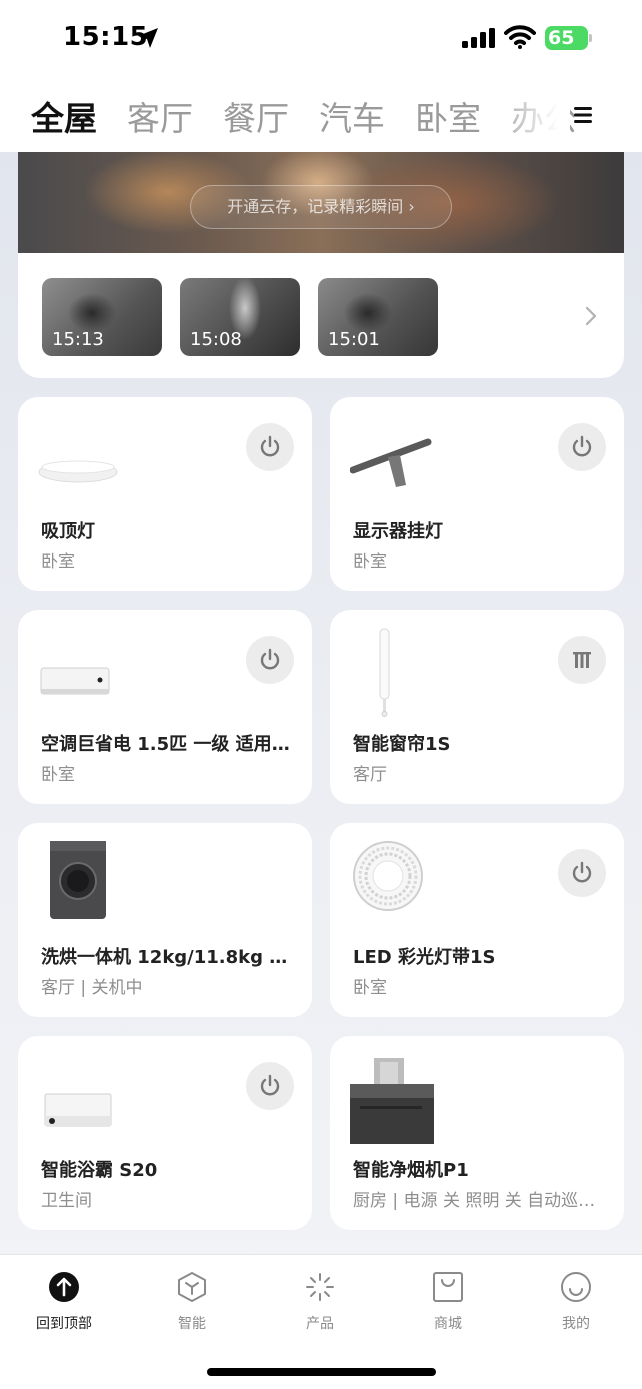  Describe the element at coordinates (448, 116) in the screenshot. I see `tab-bedroom: 卧室` at that location.